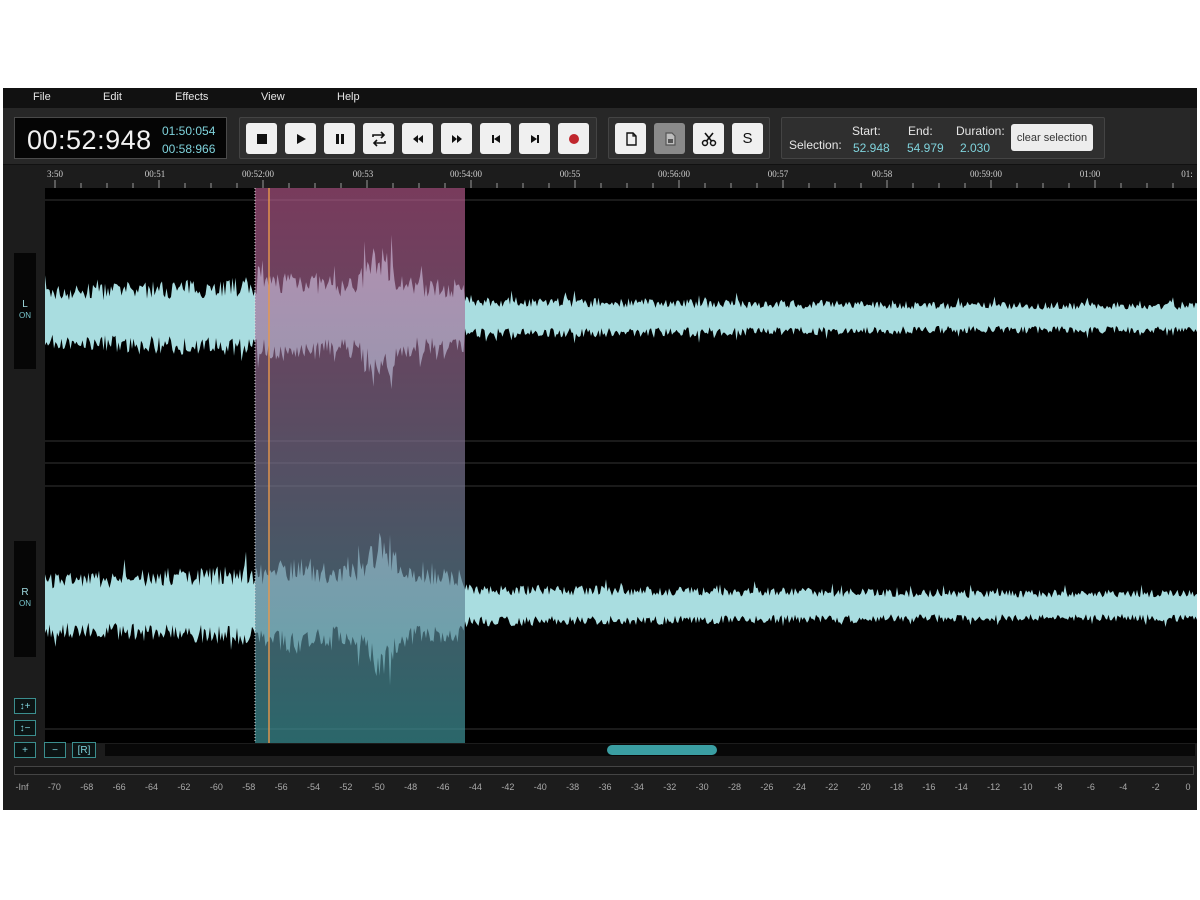 Image resolution: width=1200 pixels, height=900 pixels. I want to click on level-scale-label: -68, so click(87, 787).